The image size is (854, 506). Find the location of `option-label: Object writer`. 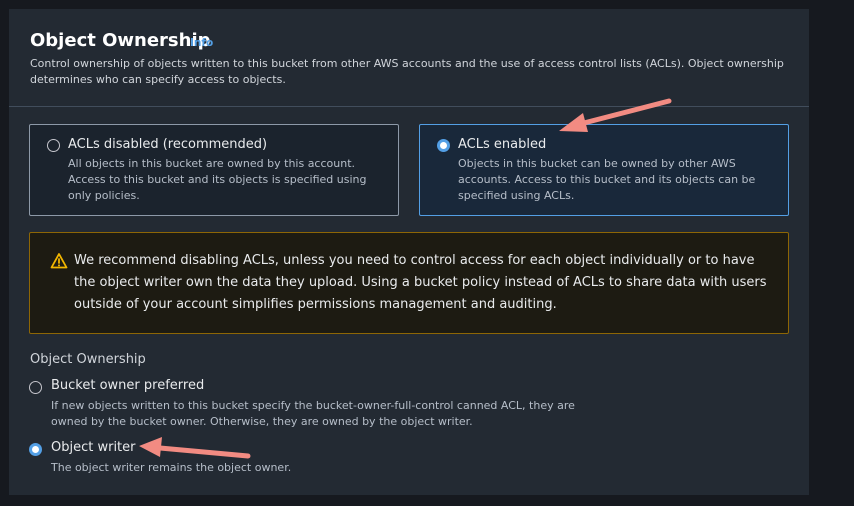

option-label: Object writer is located at coordinates (93, 447).